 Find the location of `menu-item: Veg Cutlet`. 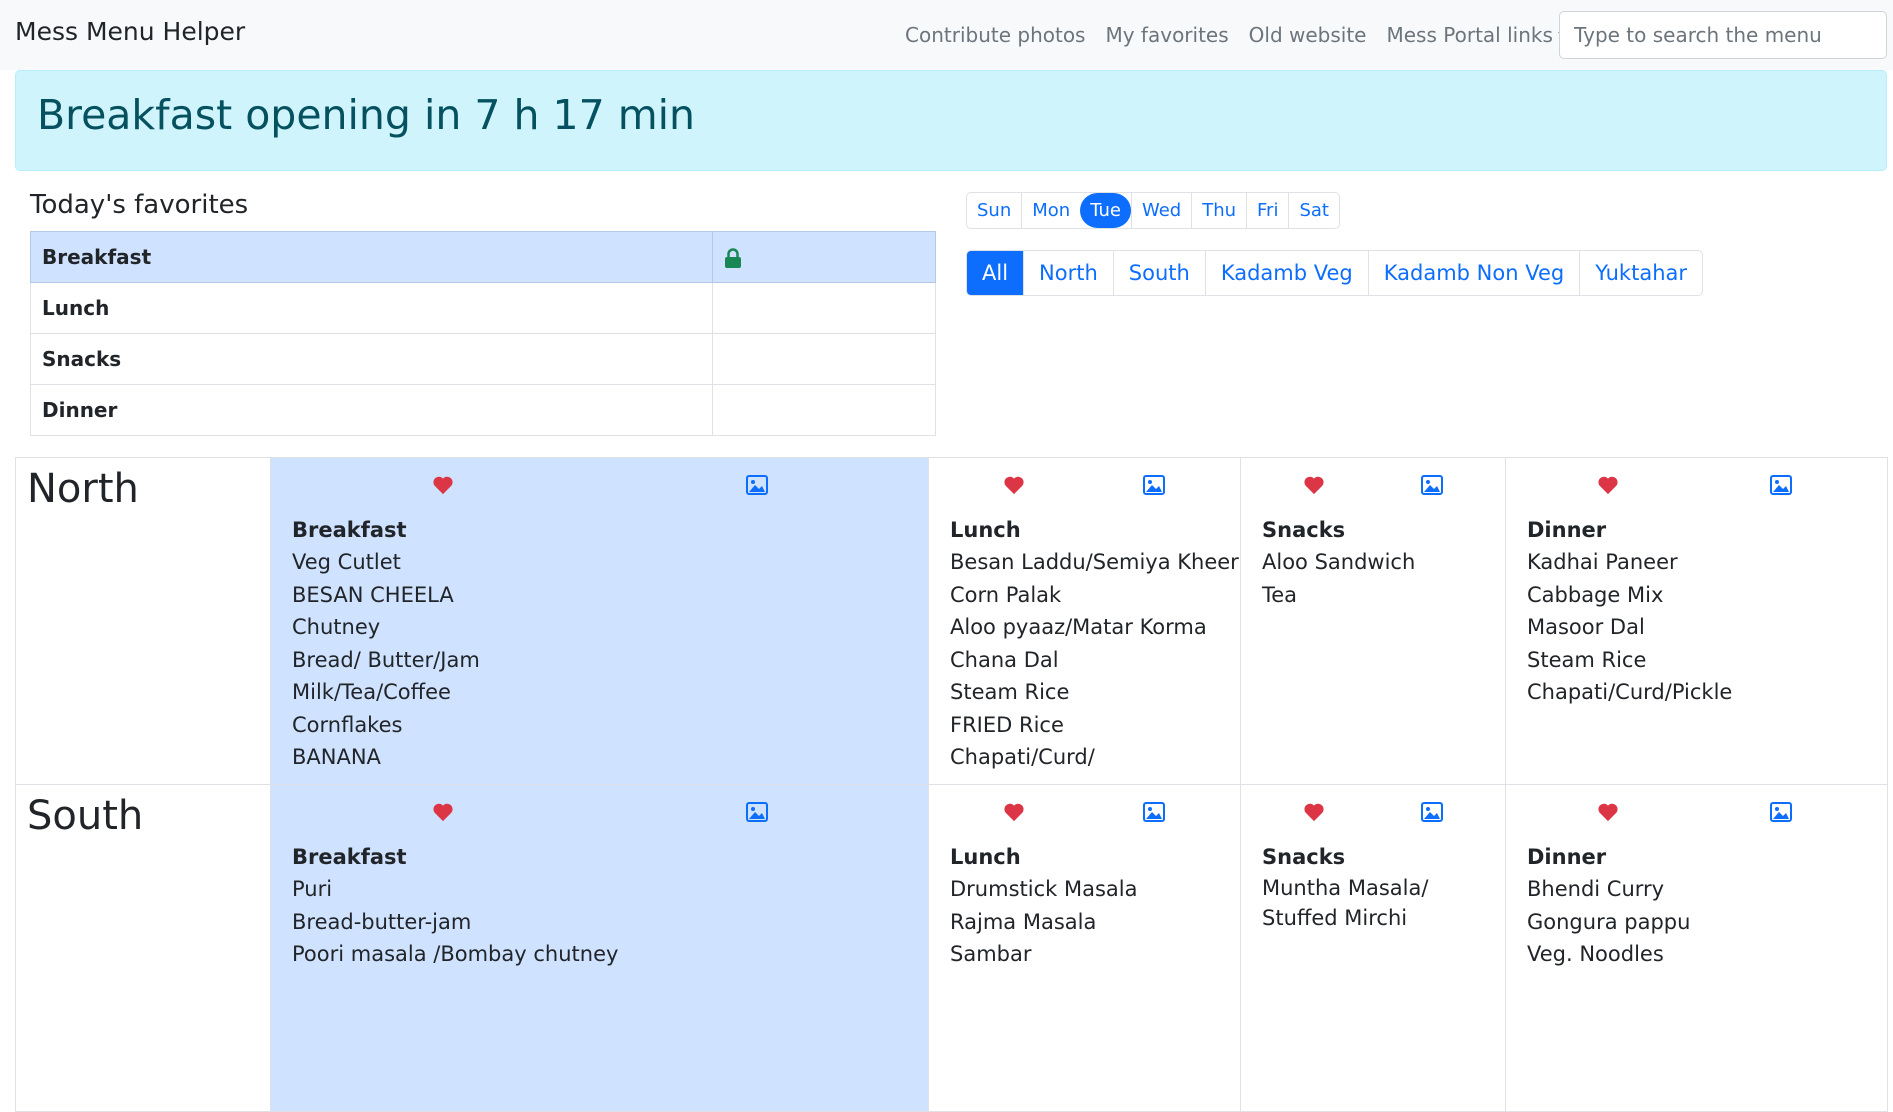

menu-item: Veg Cutlet is located at coordinates (346, 562).